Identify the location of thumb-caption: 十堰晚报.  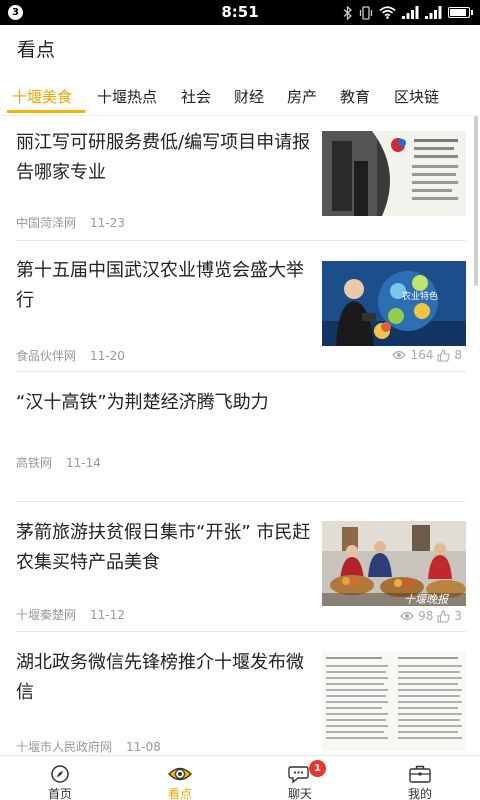
(427, 599).